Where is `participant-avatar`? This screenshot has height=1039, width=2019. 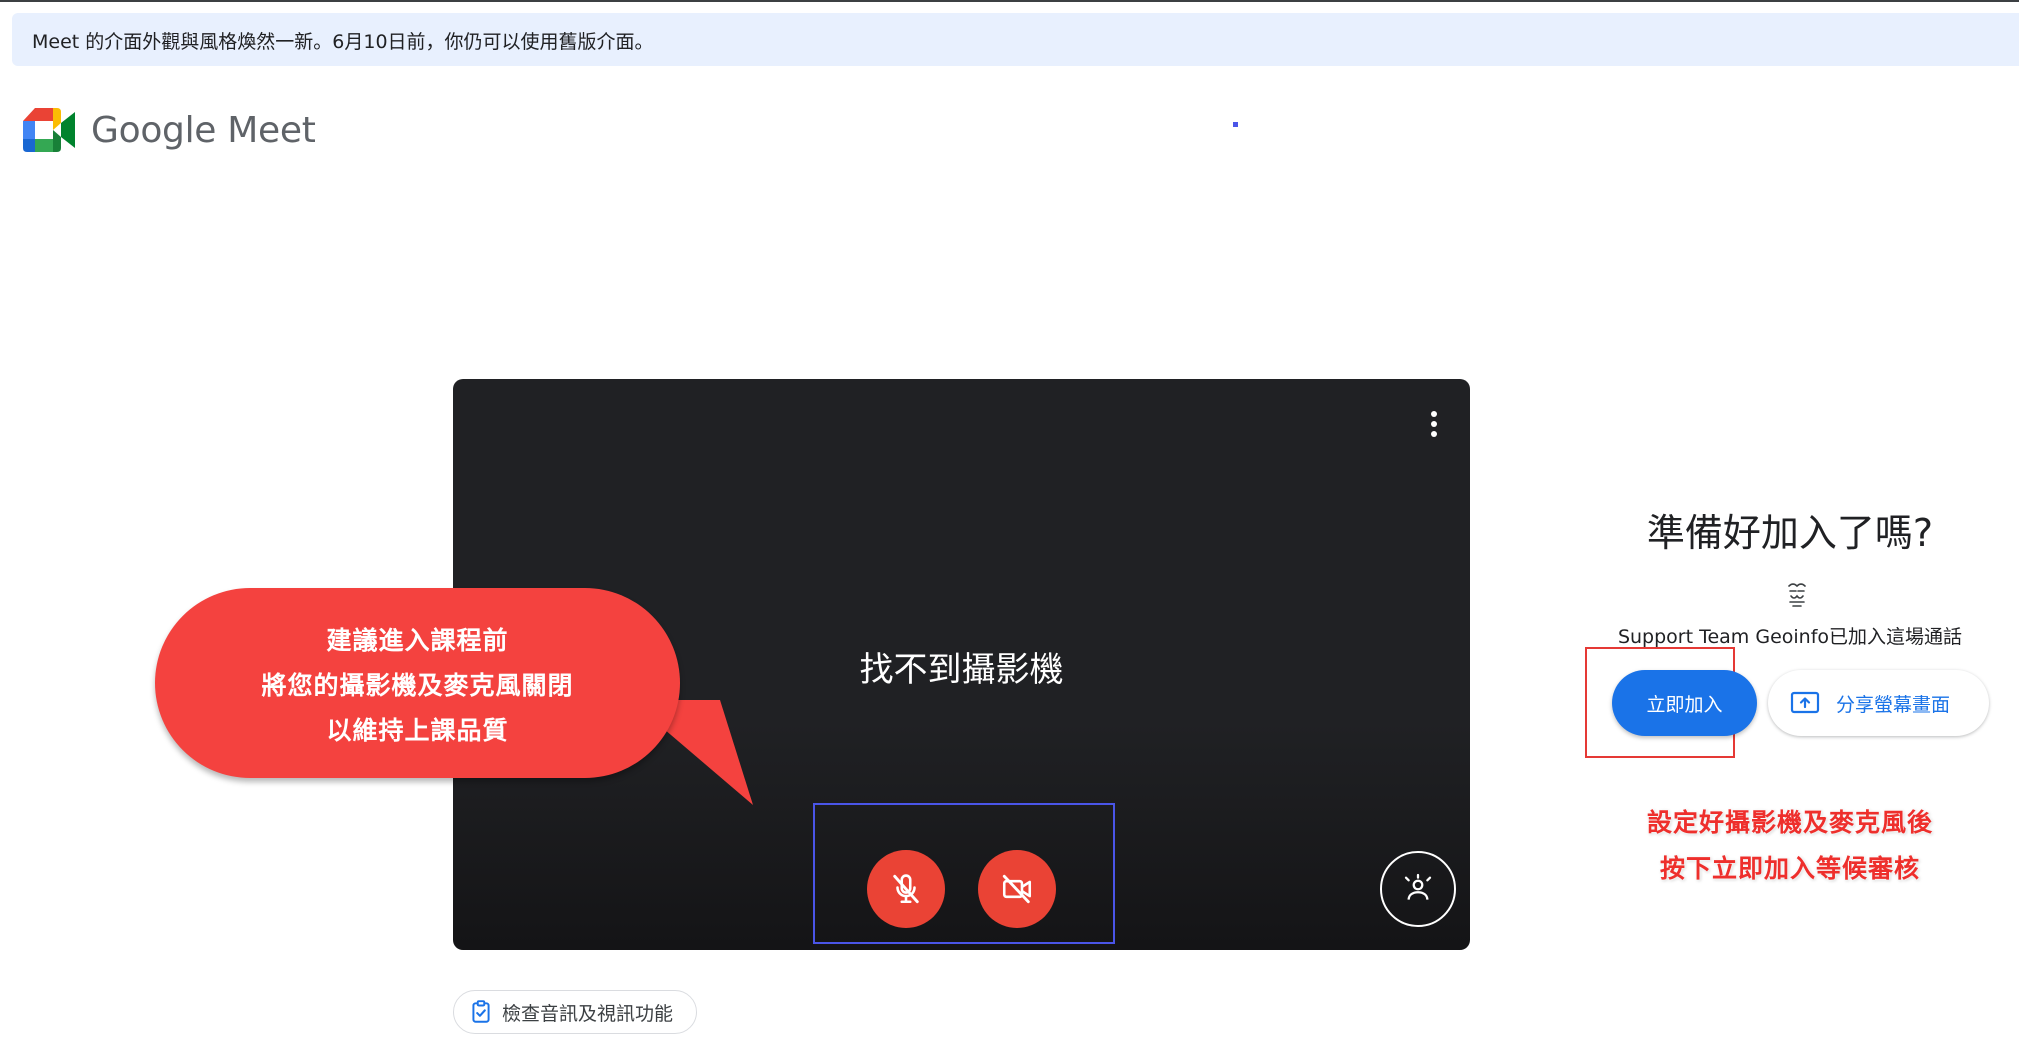 participant-avatar is located at coordinates (1797, 594).